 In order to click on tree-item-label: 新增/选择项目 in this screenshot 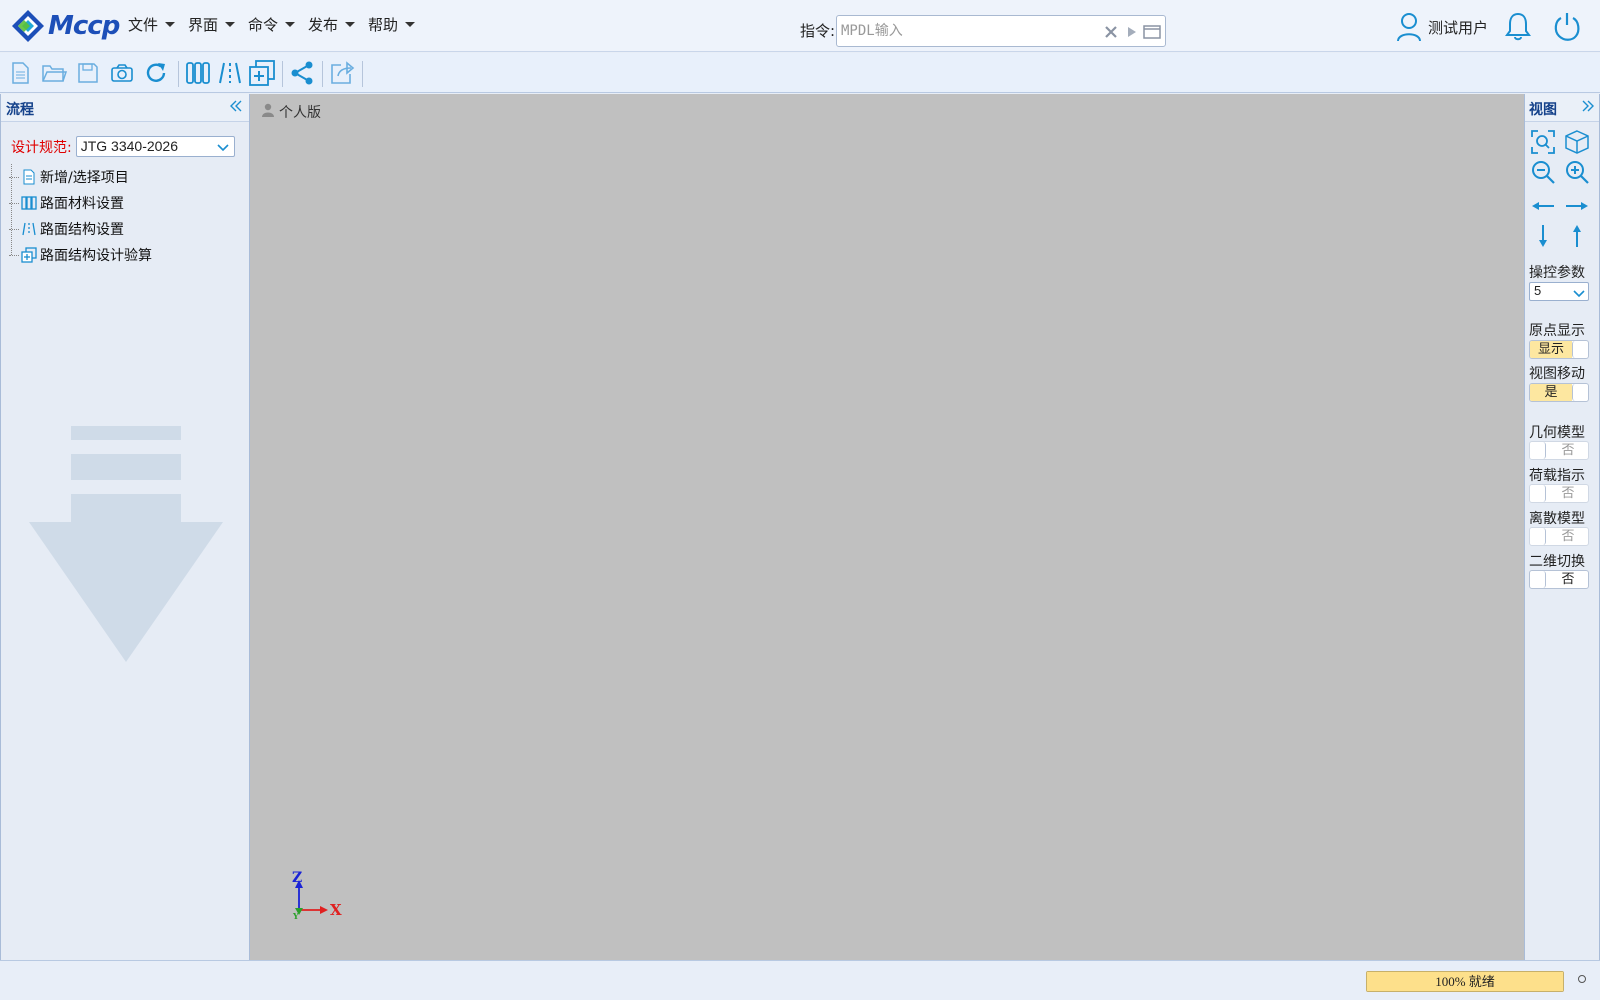, I will do `click(84, 178)`.